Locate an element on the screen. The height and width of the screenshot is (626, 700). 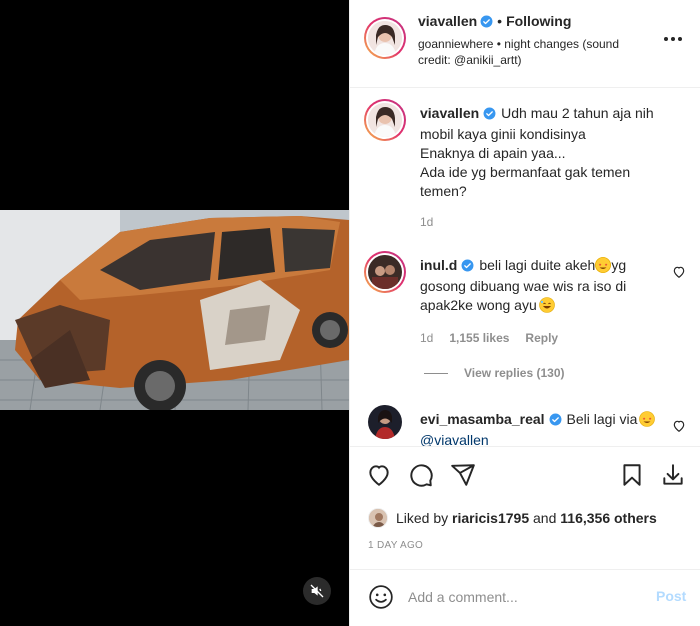
caption-author-photo is located at coordinates (385, 120).